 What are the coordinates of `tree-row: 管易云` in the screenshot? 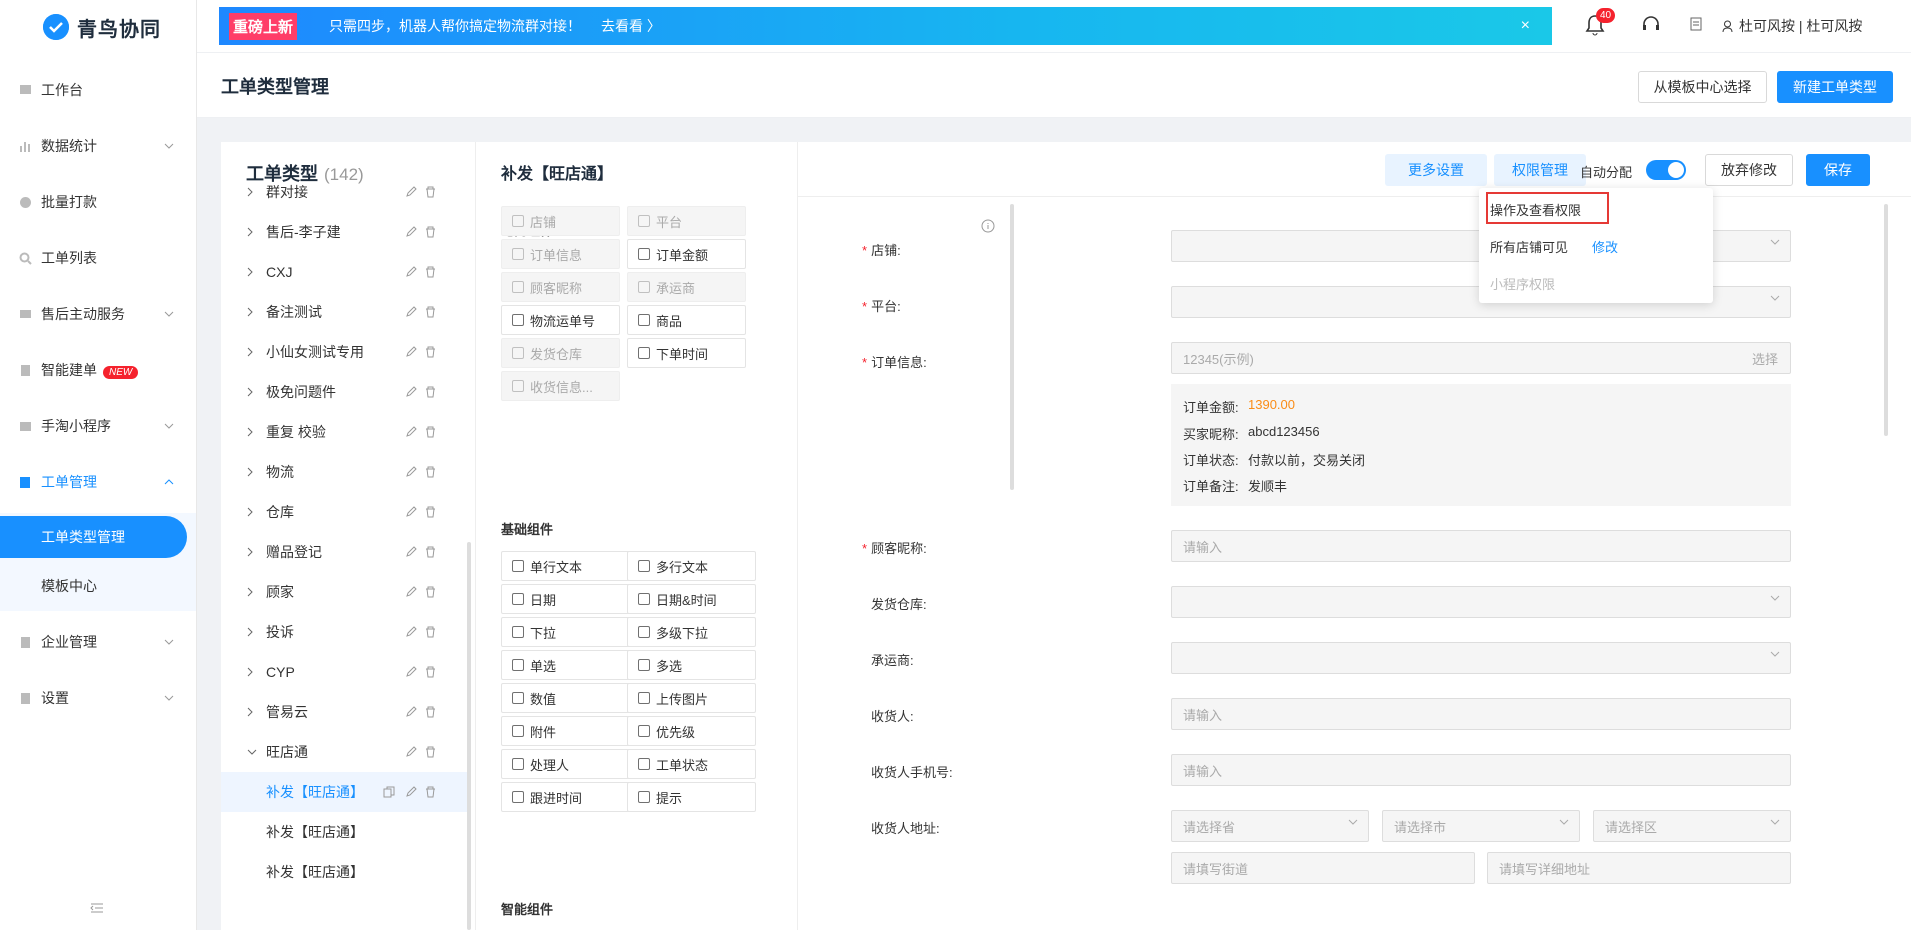 It's located at (344, 712).